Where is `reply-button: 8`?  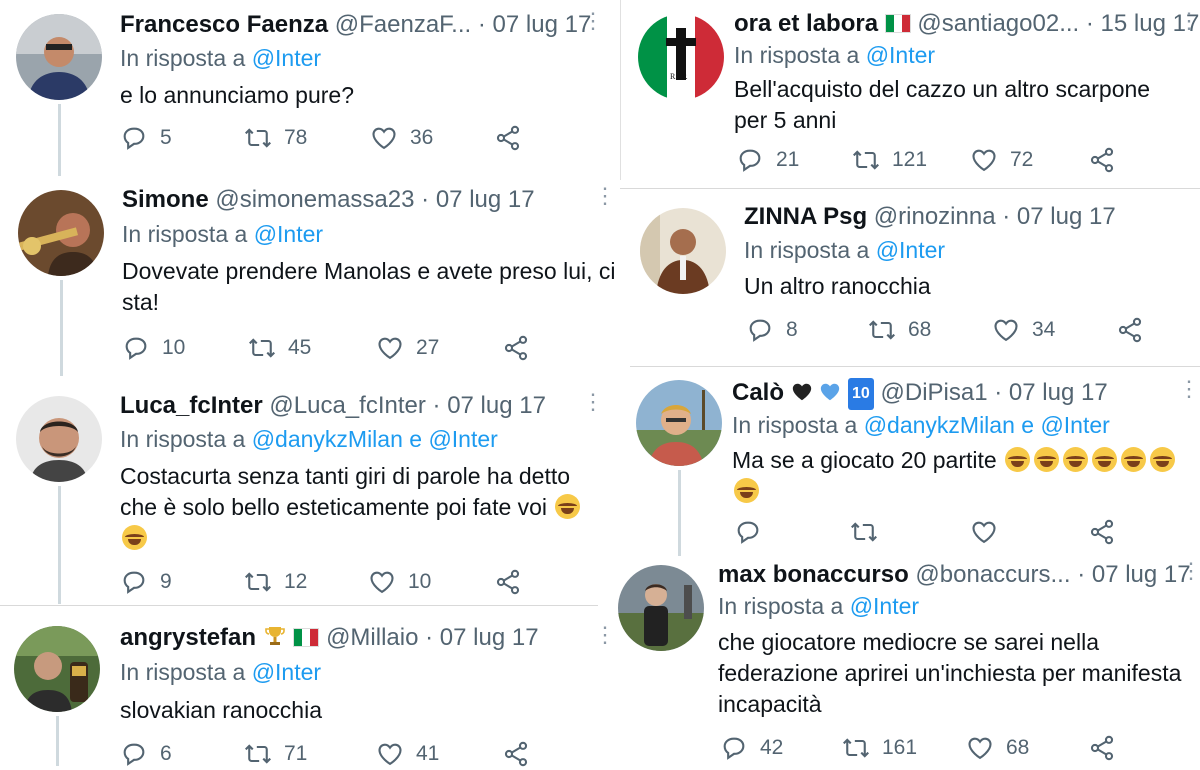 reply-button: 8 is located at coordinates (772, 330).